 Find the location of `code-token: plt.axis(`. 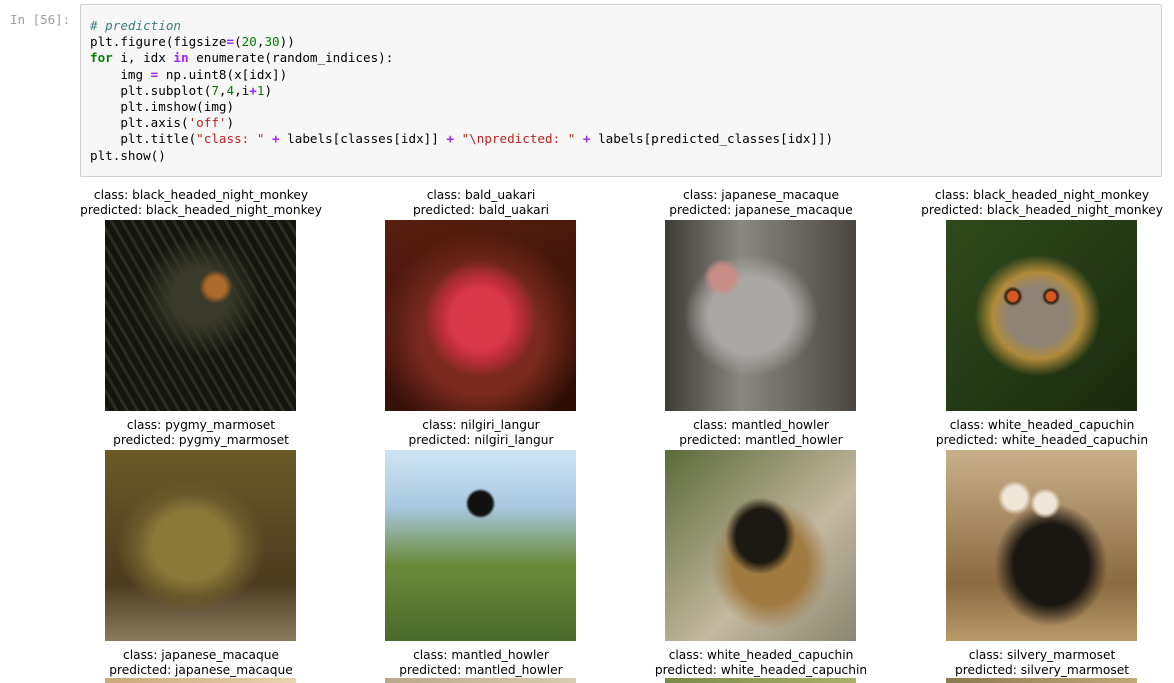

code-token: plt.axis( is located at coordinates (139, 123).